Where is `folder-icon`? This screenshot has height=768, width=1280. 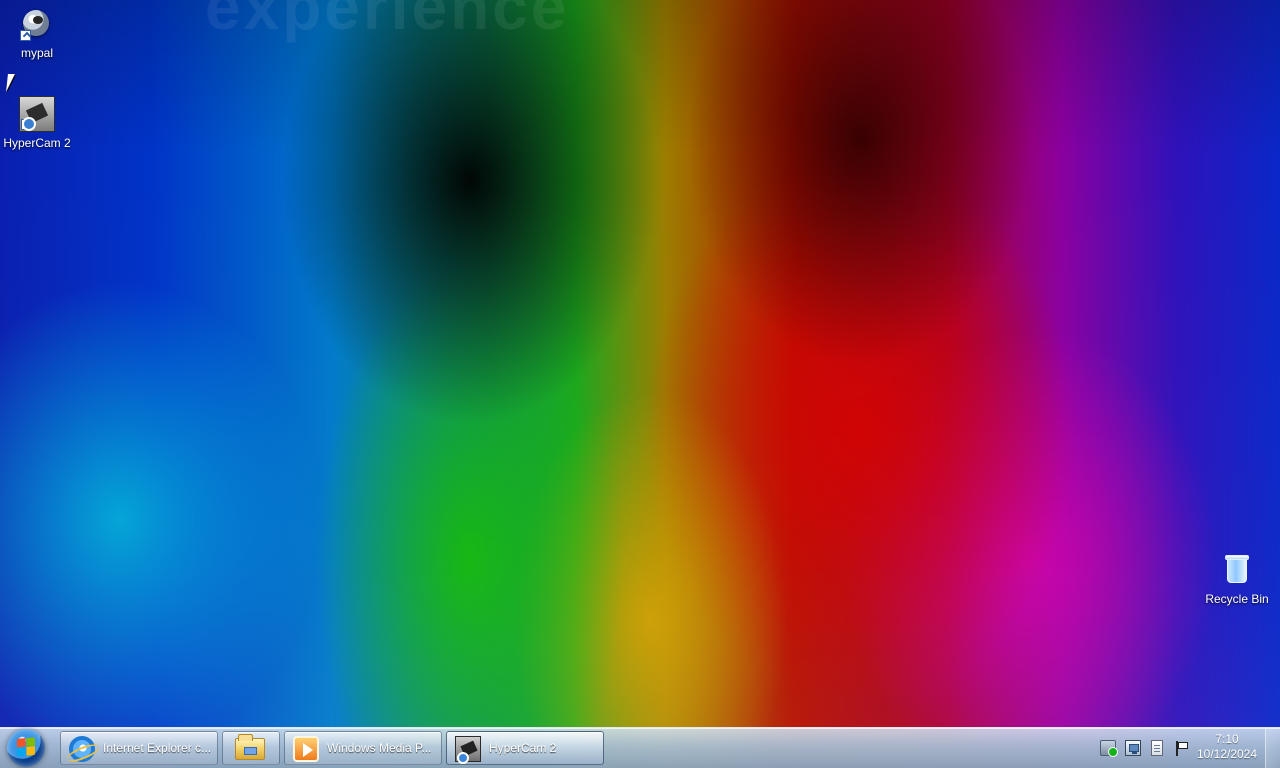
folder-icon is located at coordinates (250, 747).